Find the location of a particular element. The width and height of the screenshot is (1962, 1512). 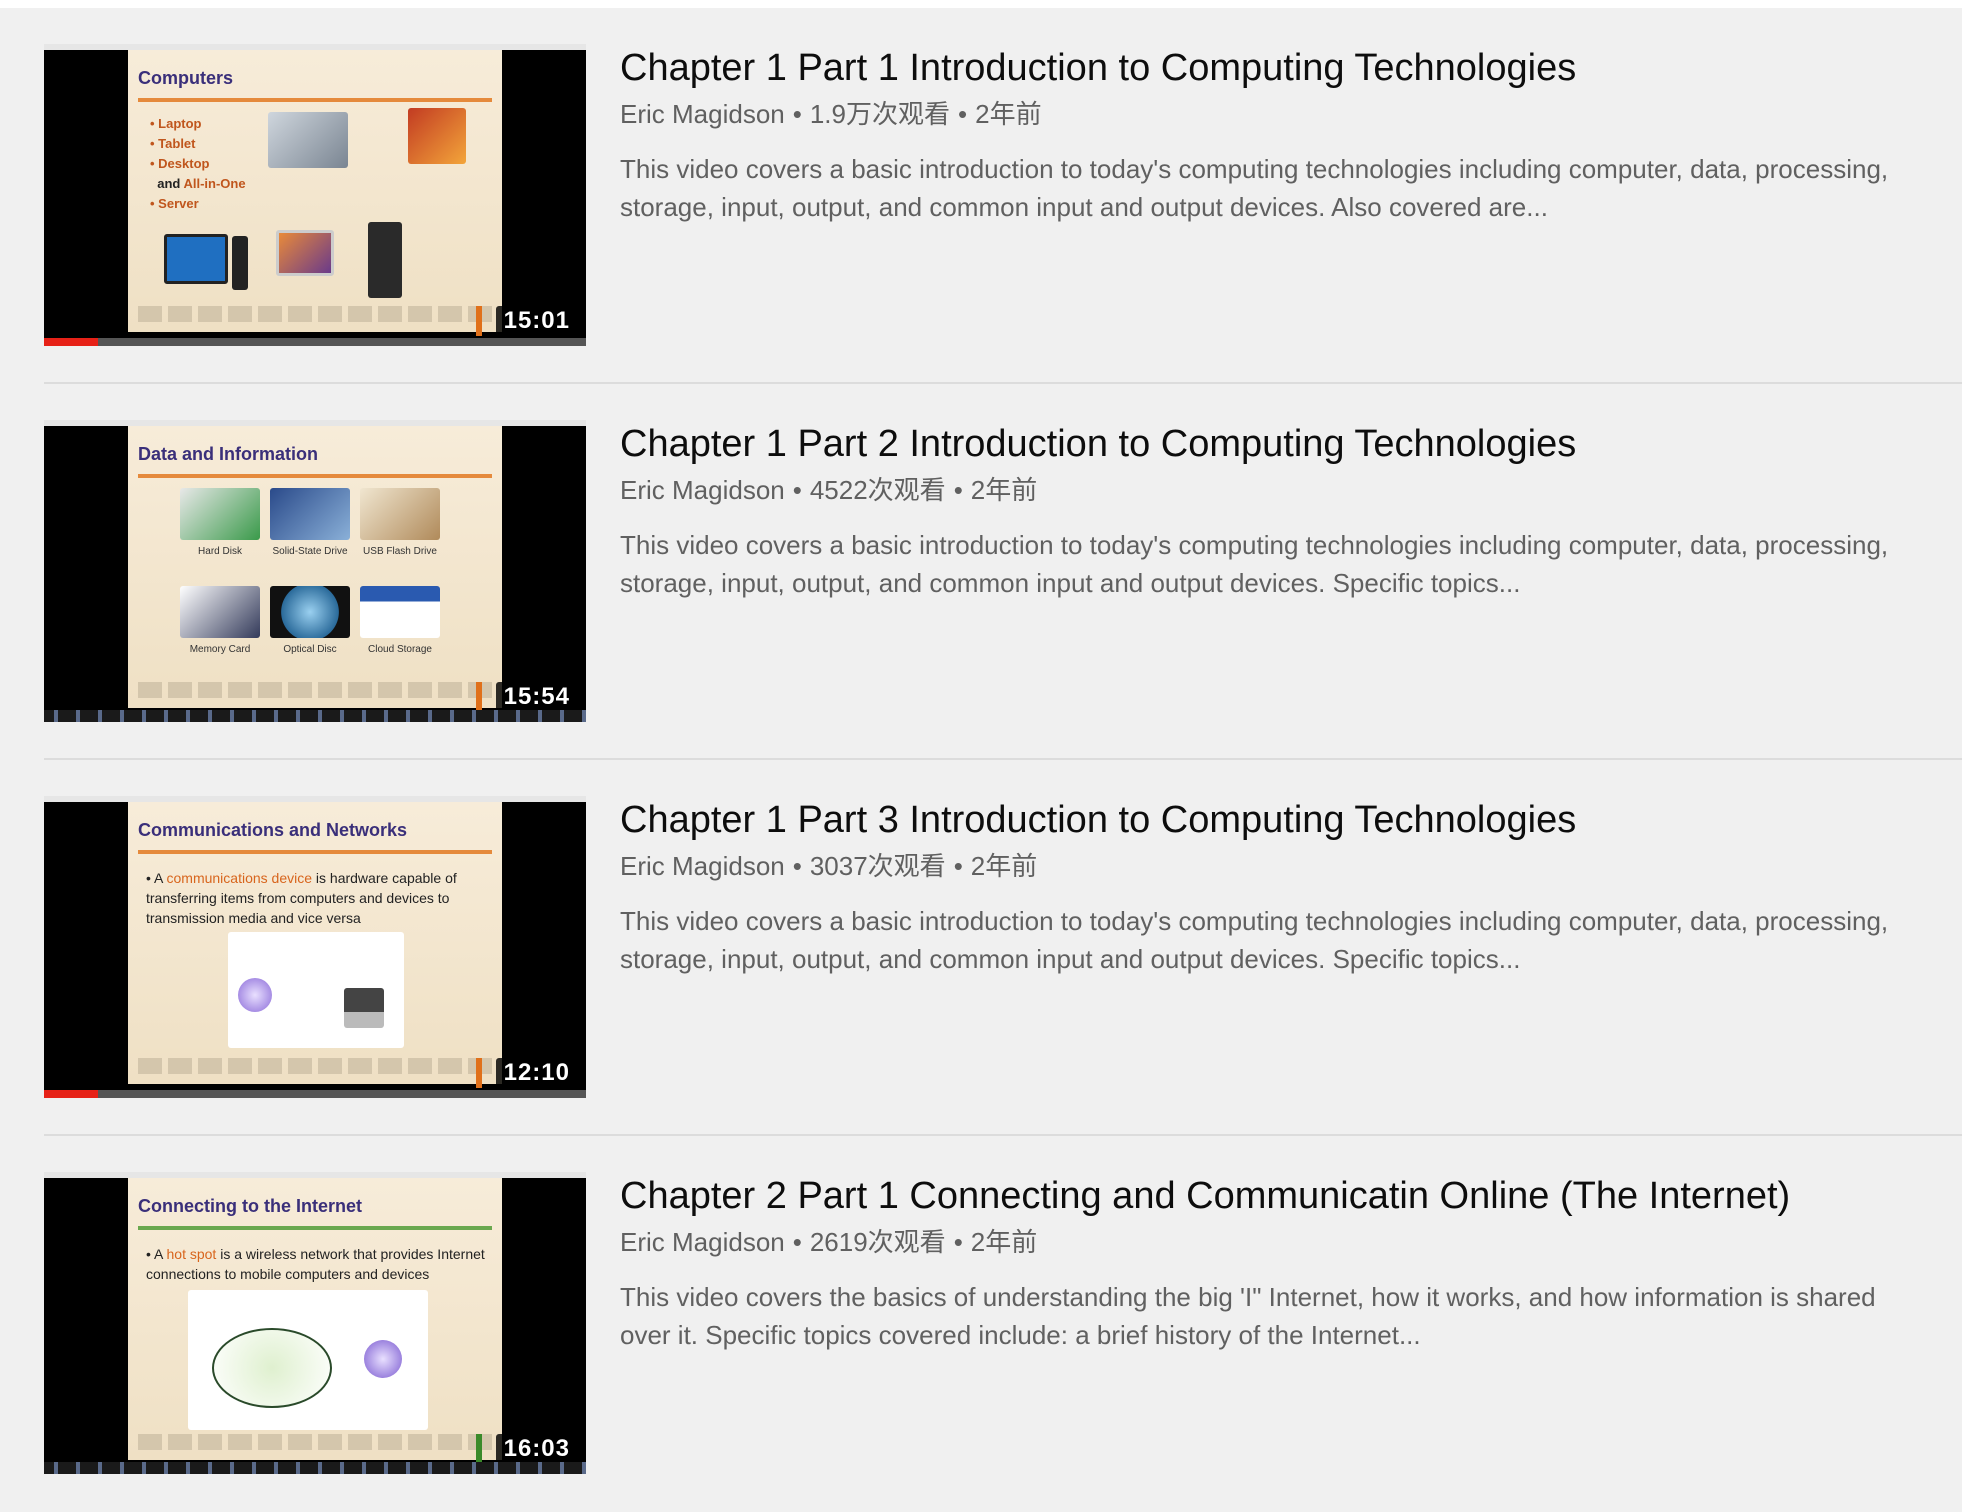

slide-bullet: • Server is located at coordinates (174, 203).